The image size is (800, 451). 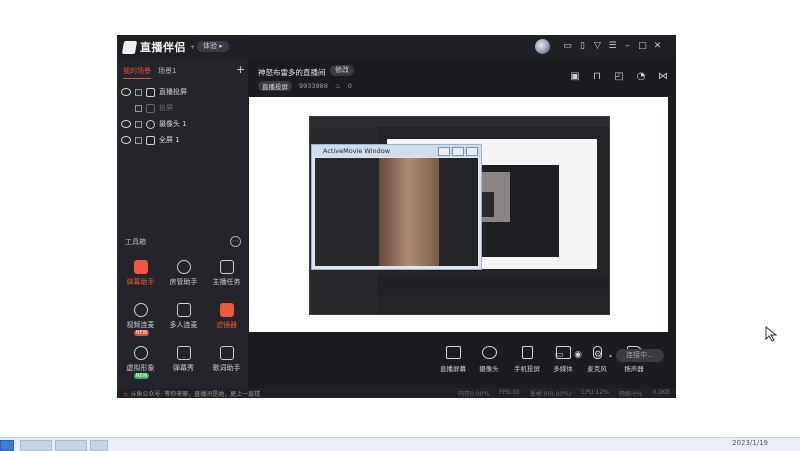 What do you see at coordinates (226, 310) in the screenshot?
I see `filter-tool-icon` at bounding box center [226, 310].